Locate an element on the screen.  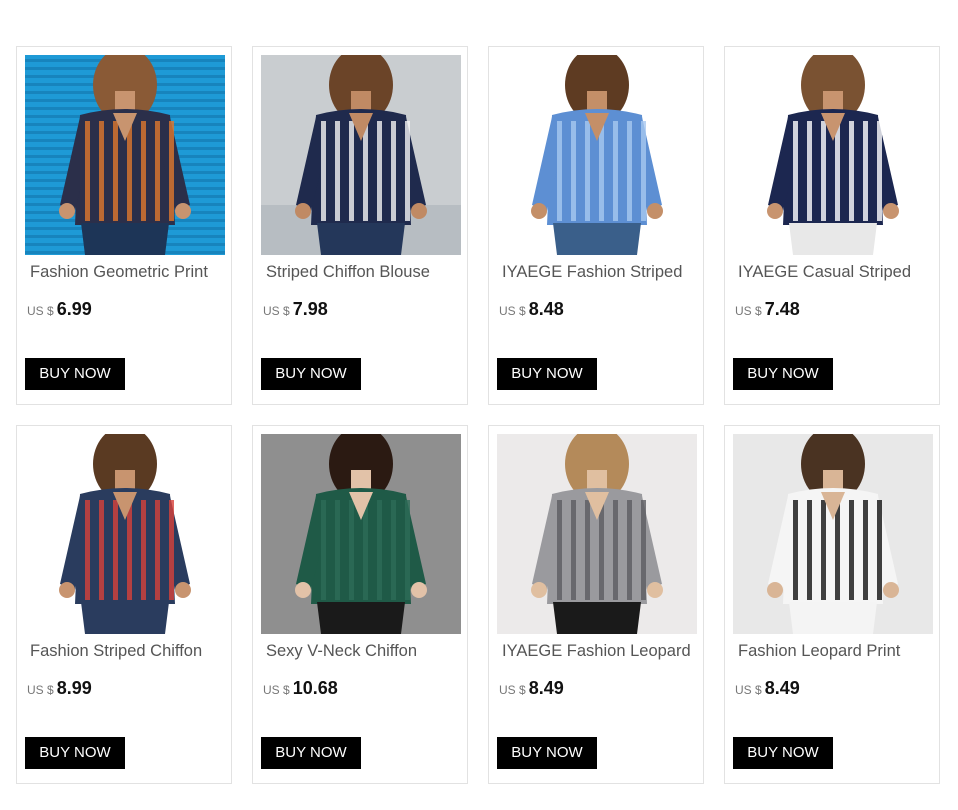
product-card: Fashion Striped Chiffon US $8.99 BUY NOW is located at coordinates (124, 604).